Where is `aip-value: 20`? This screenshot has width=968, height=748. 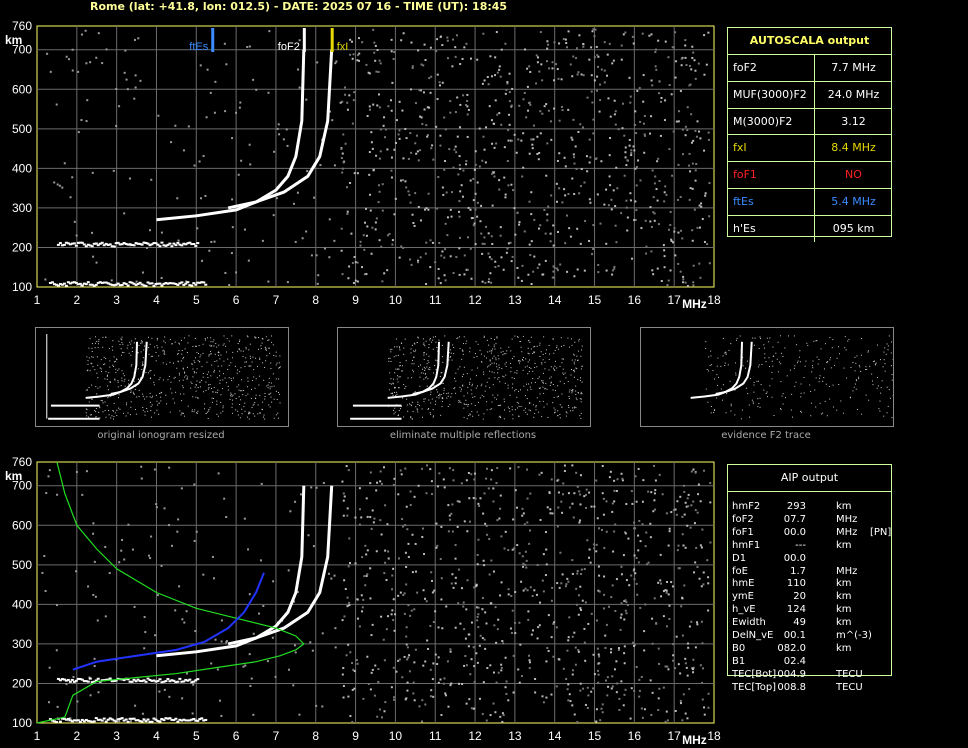
aip-value: 20 is located at coordinates (799, 597).